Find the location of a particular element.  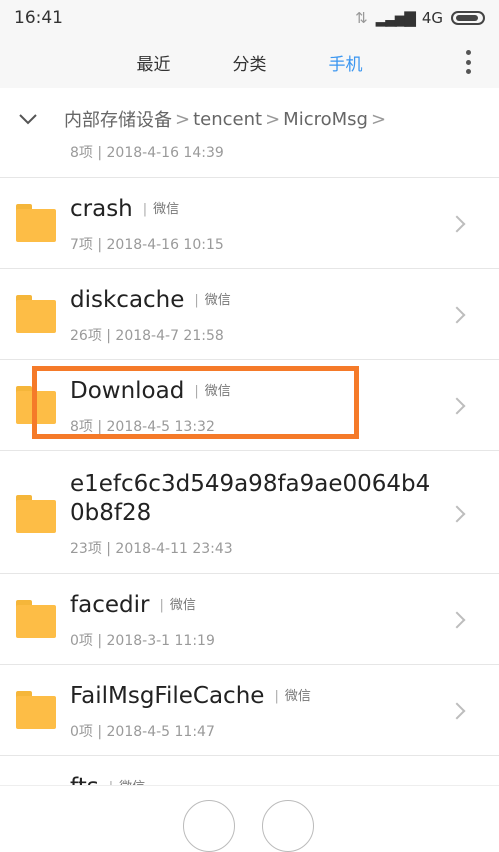

clean-button is located at coordinates (288, 826).